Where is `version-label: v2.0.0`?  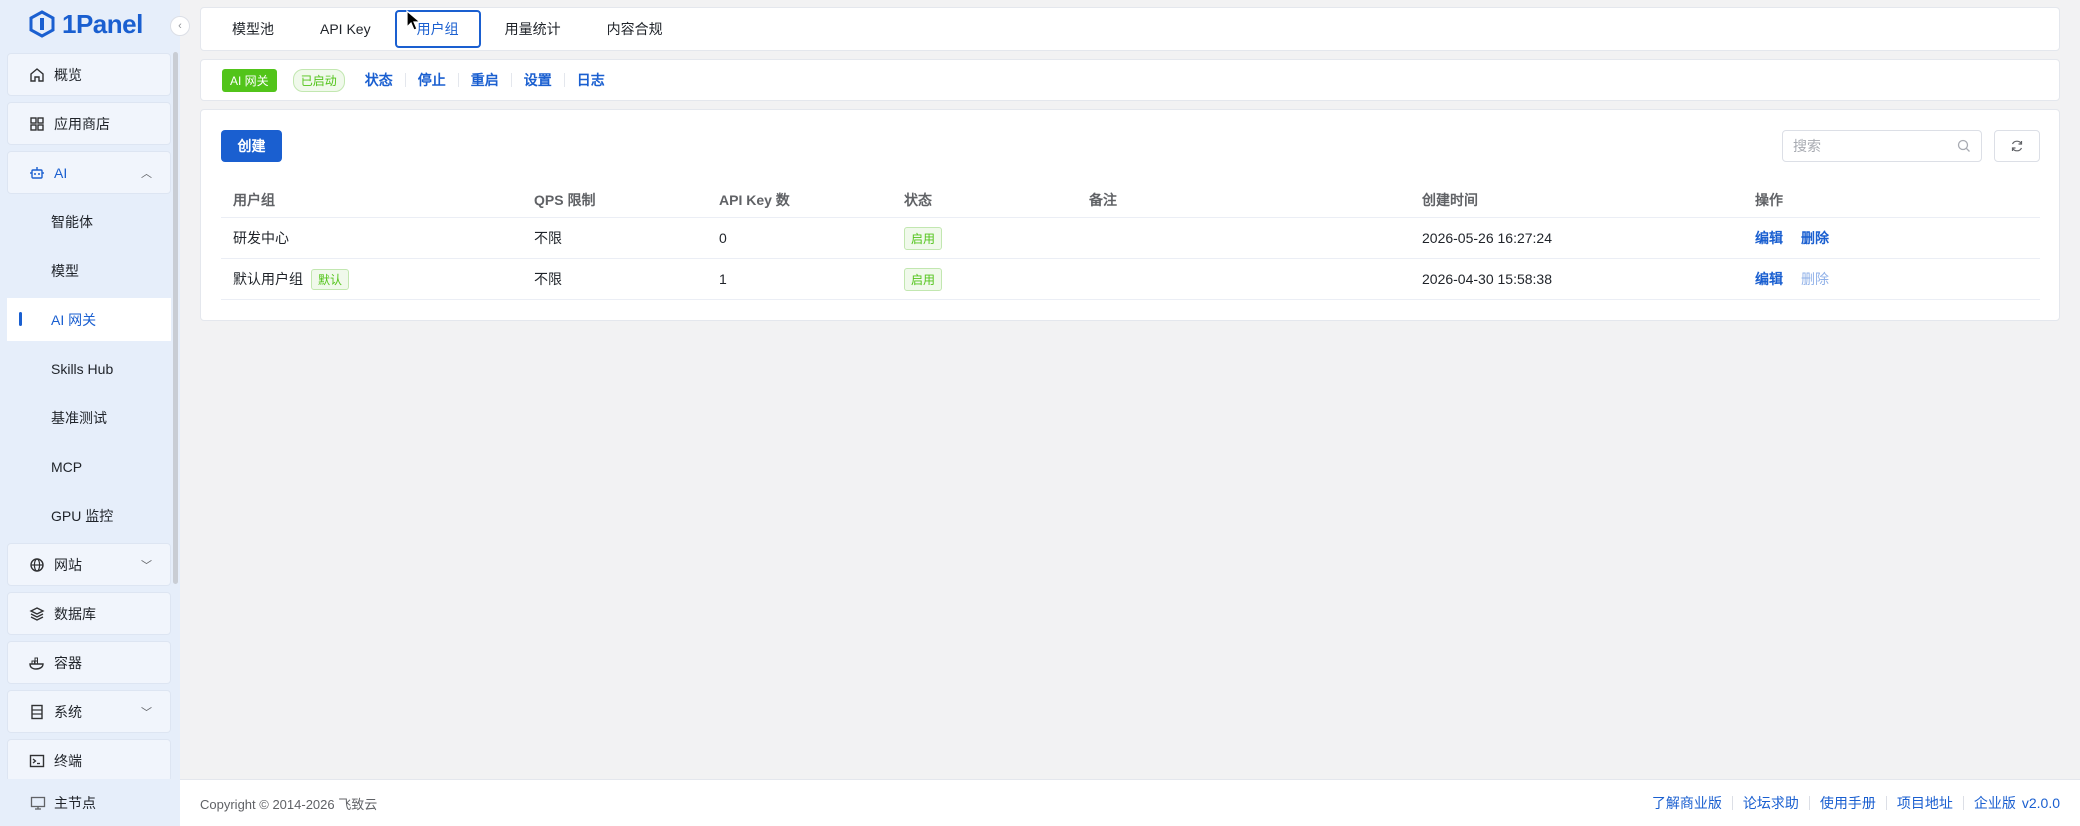
version-label: v2.0.0 is located at coordinates (2040, 803).